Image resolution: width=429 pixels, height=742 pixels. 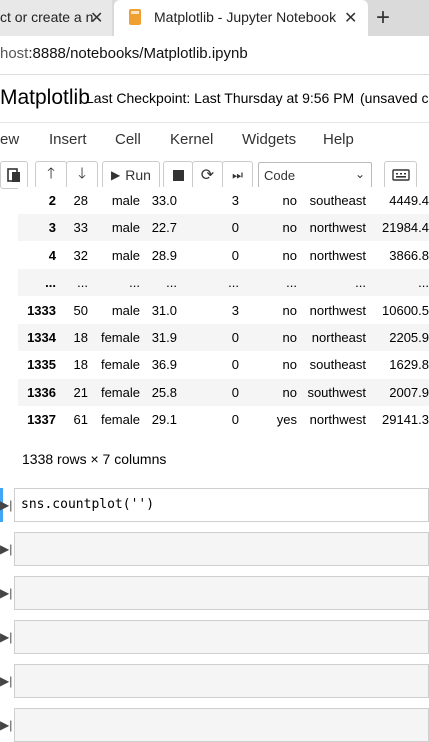 I want to click on table-row: 2 28 male 33.0 3 no southeast 4449.4, so click(x=223, y=200).